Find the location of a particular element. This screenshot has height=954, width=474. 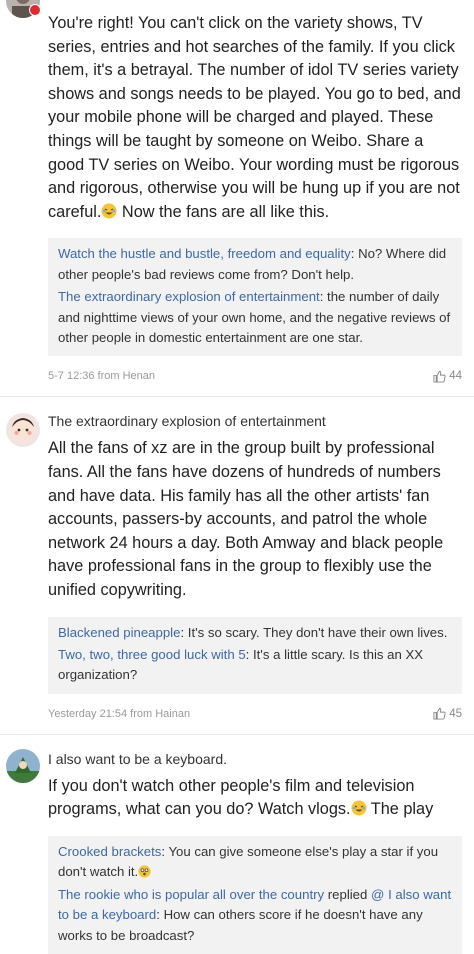

like-count: 44 is located at coordinates (455, 376).